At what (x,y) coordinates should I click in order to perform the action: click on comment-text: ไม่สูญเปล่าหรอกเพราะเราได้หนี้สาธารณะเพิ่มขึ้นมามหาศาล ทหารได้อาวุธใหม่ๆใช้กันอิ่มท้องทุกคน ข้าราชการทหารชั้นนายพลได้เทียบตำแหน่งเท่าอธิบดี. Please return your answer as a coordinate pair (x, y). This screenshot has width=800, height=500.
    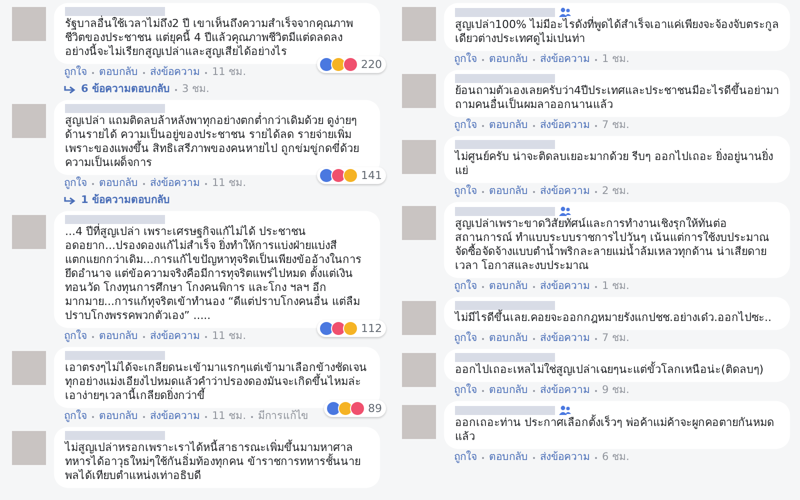
    Looking at the image, I should click on (213, 462).